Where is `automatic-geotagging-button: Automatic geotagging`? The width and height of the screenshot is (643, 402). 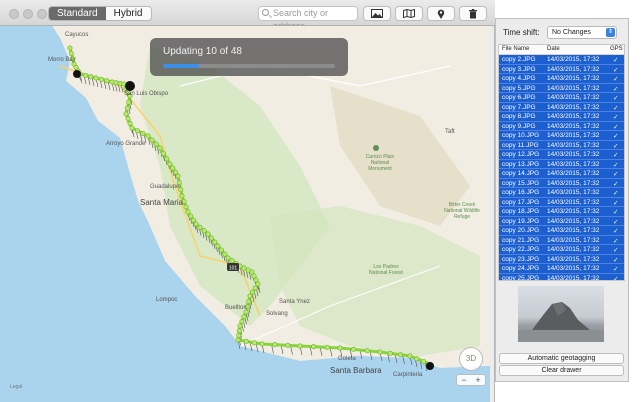
automatic-geotagging-button: Automatic geotagging is located at coordinates (561, 358).